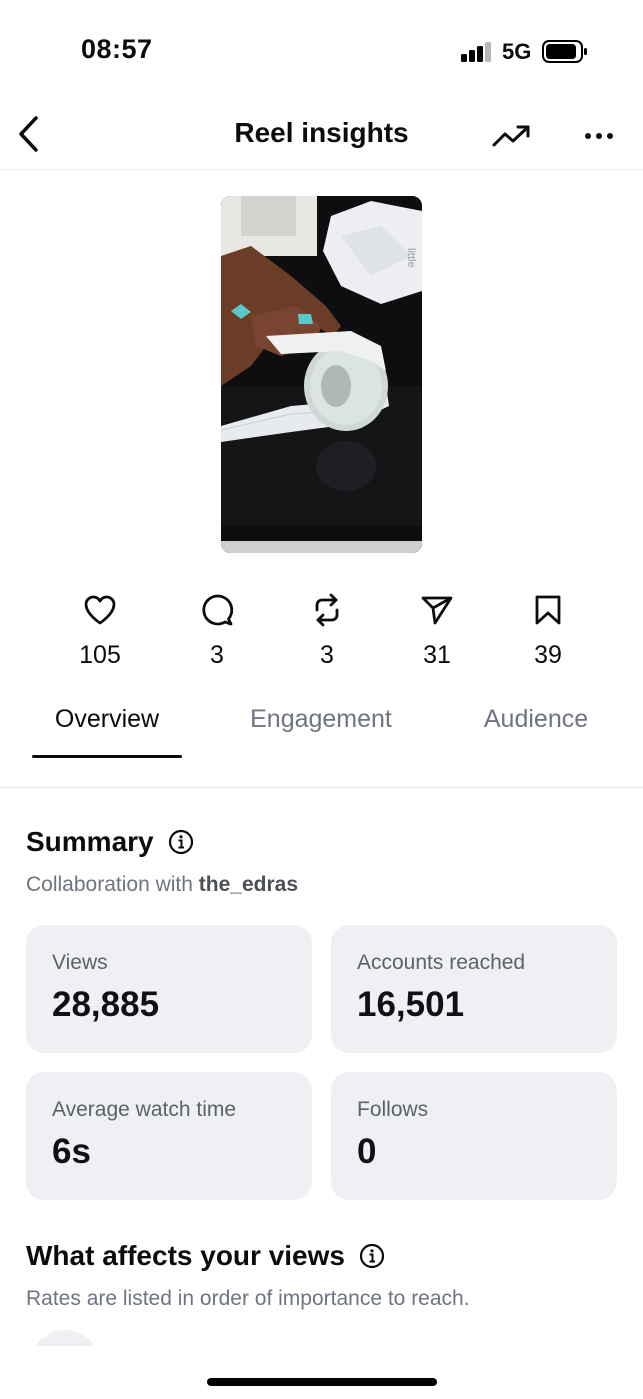  What do you see at coordinates (185, 1255) in the screenshot?
I see `views-factors-title: What affects your views` at bounding box center [185, 1255].